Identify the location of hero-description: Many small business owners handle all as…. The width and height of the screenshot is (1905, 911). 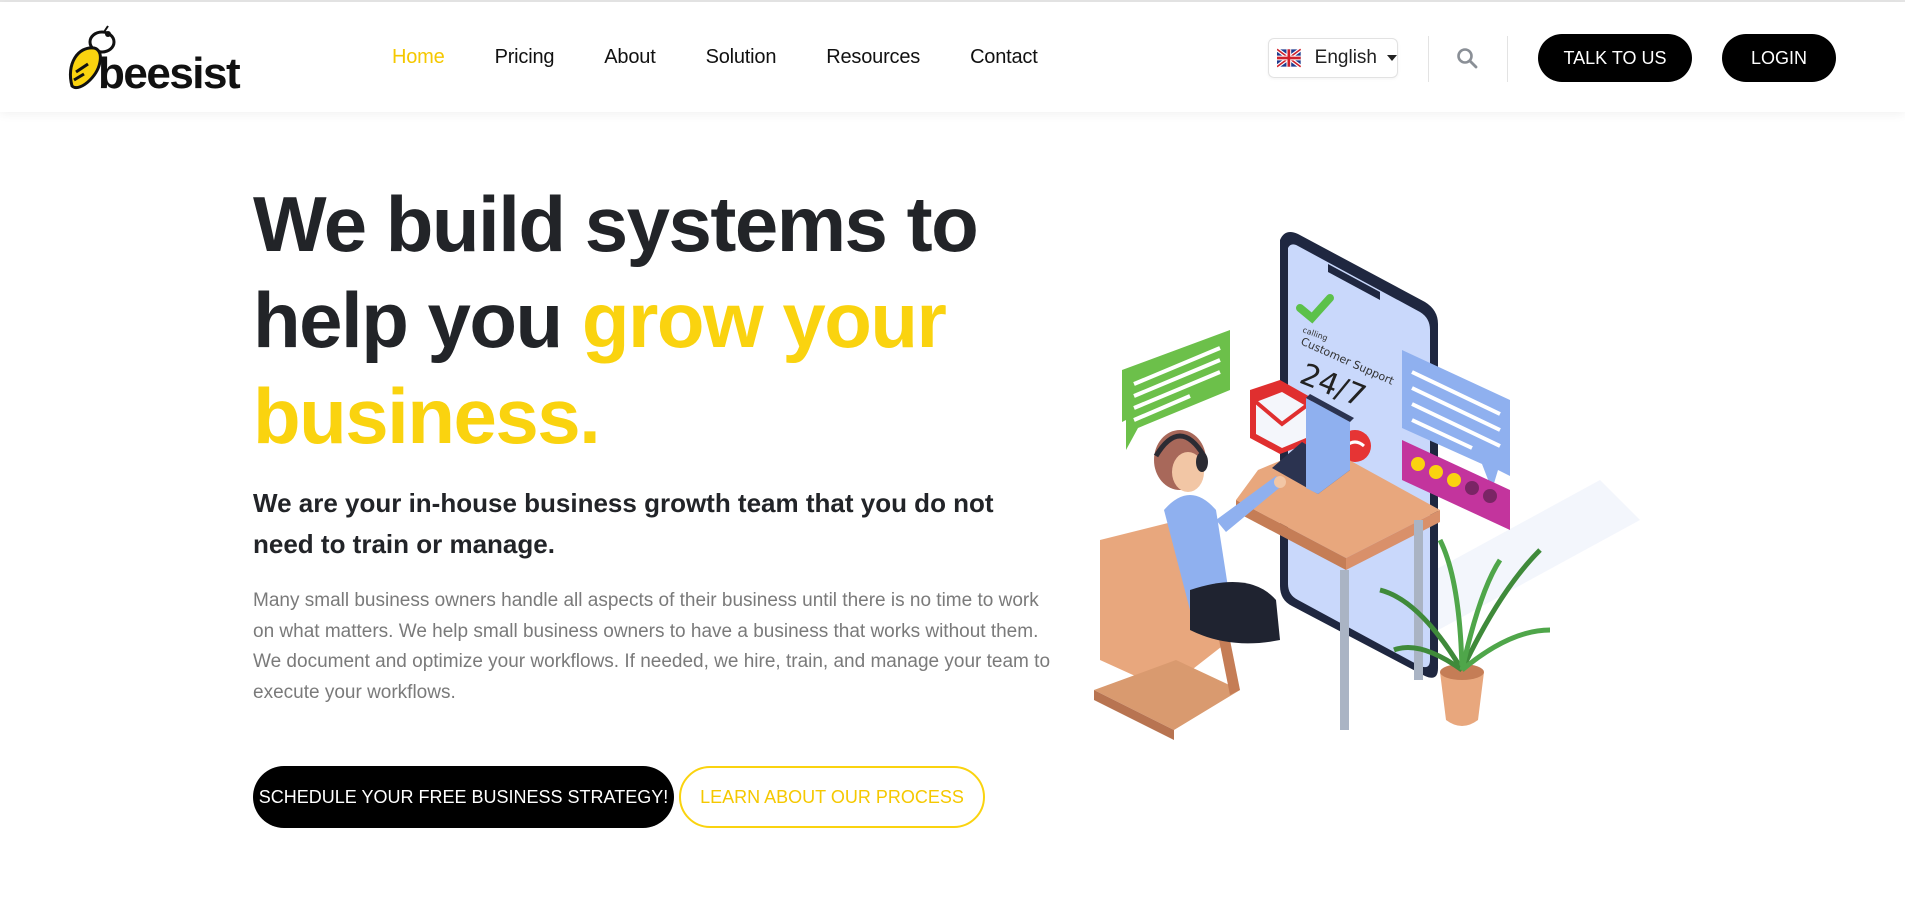
(652, 646).